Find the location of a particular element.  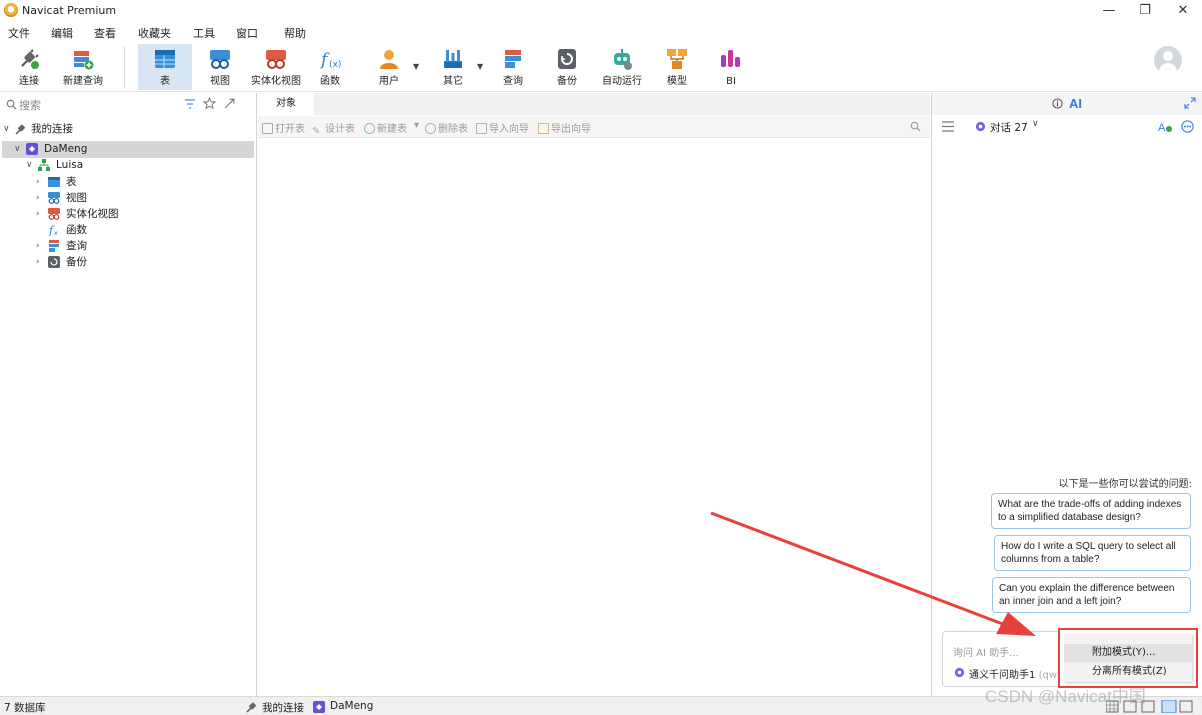

menu-window: 窗口 is located at coordinates (247, 33).